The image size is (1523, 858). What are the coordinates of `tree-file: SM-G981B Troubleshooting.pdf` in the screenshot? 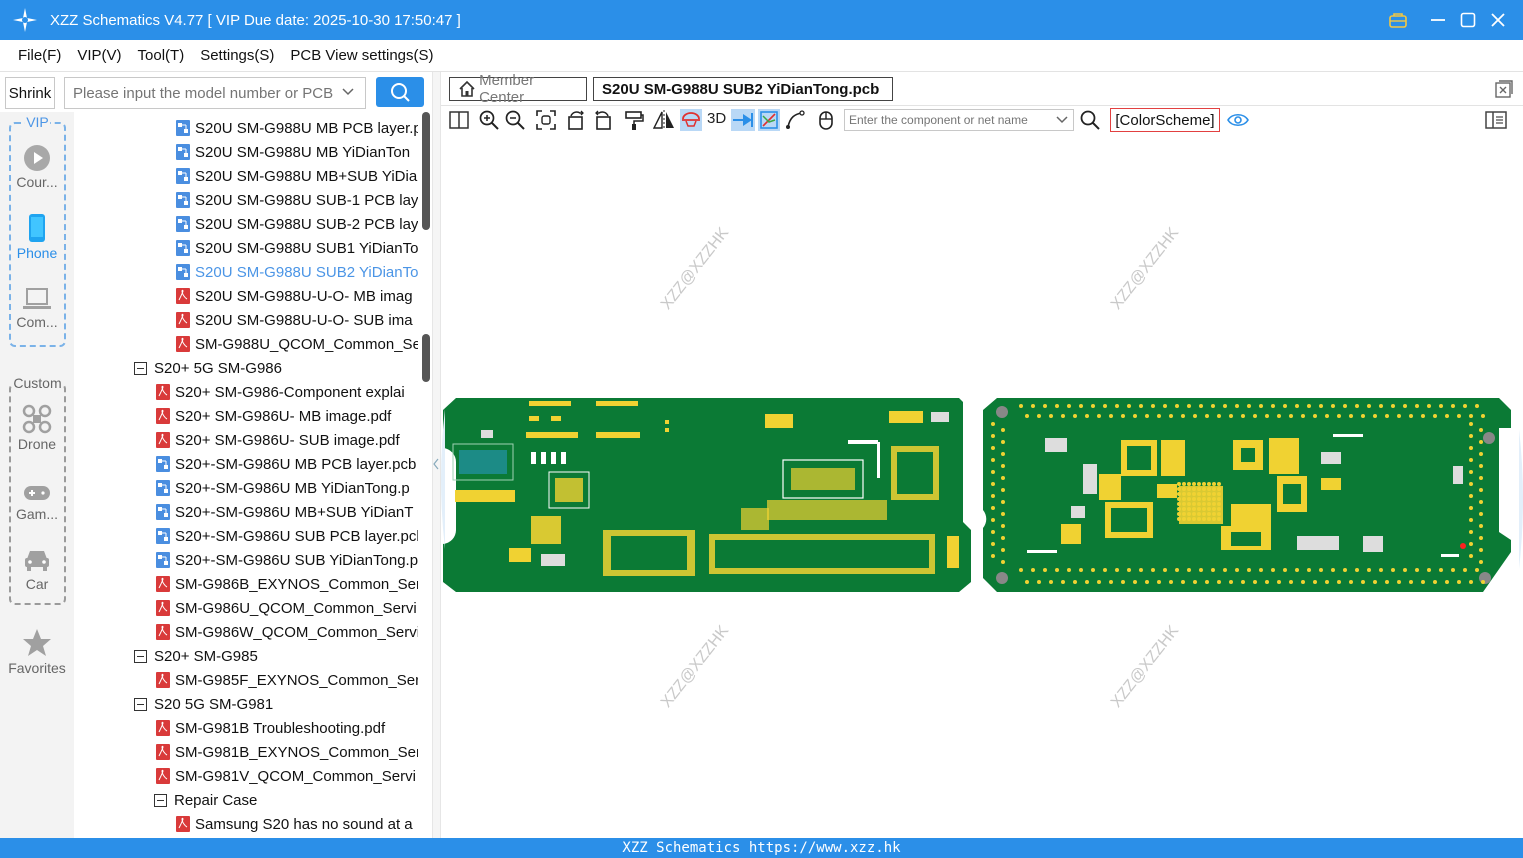 It's located at (270, 728).